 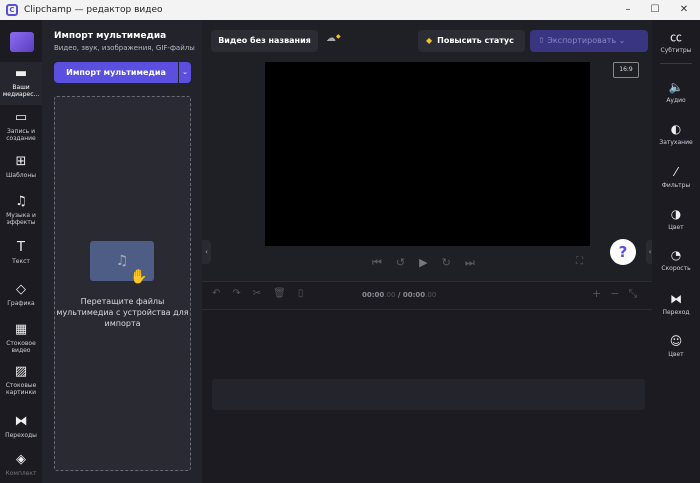 I want to click on sidebar-item-4: T Текст, so click(x=21, y=252).